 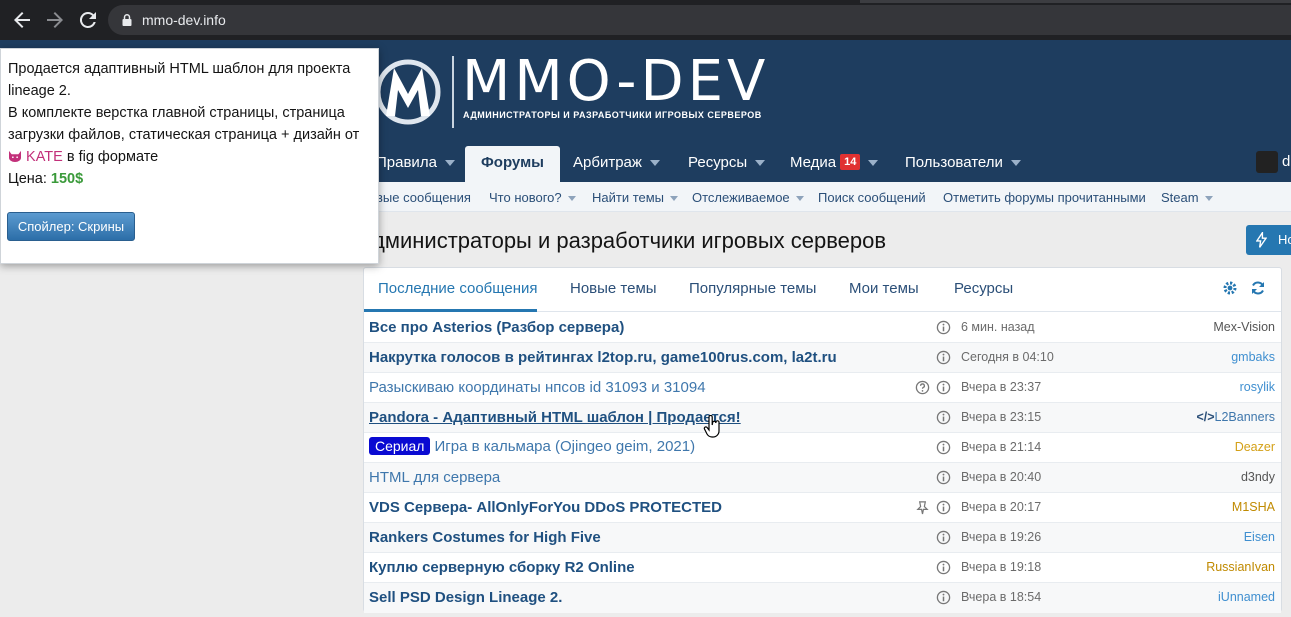 I want to click on thread-time: Вчера в 21:14, so click(x=1001, y=447).